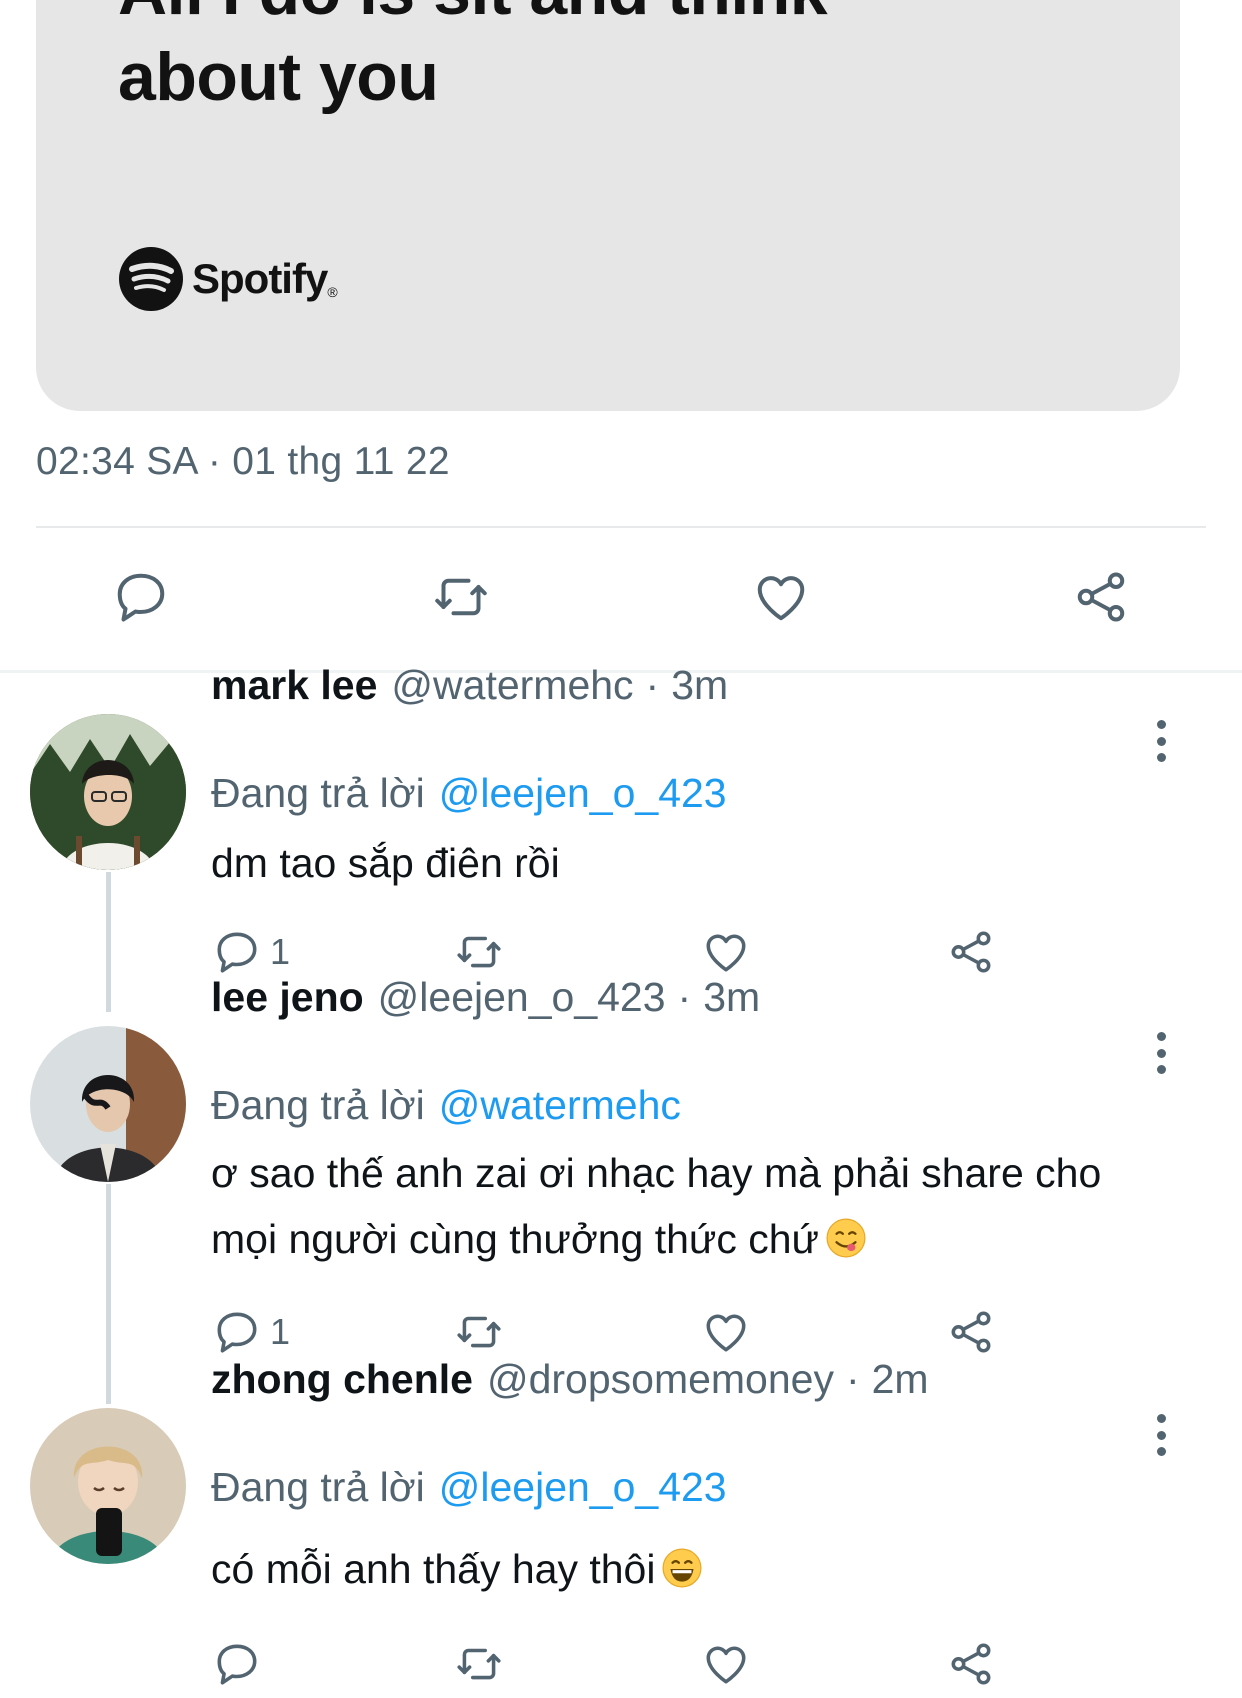 The height and width of the screenshot is (1698, 1242). Describe the element at coordinates (287, 997) in the screenshot. I see `display-name: lee jeno` at that location.